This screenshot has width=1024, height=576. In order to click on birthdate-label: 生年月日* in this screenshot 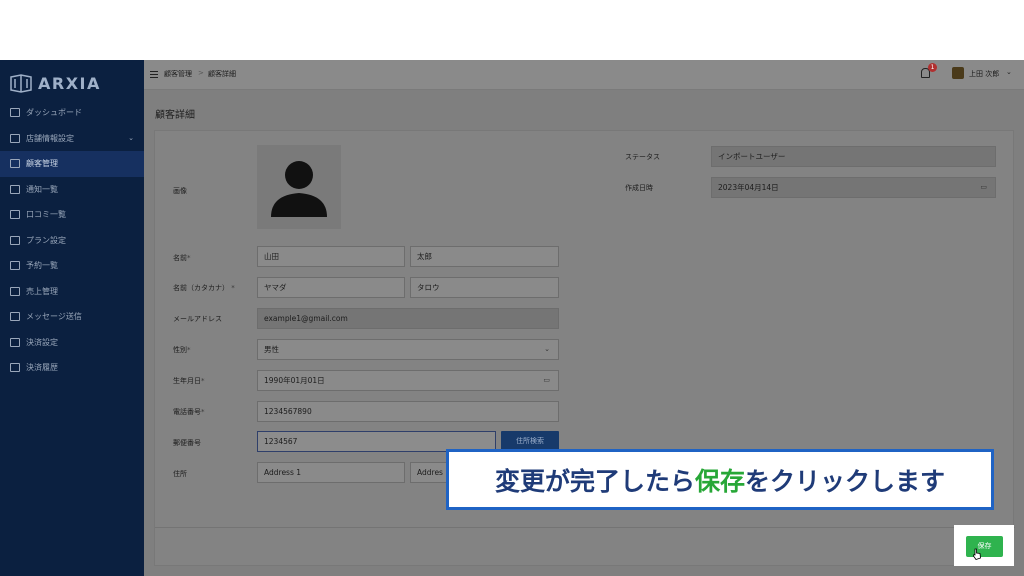, I will do `click(189, 381)`.